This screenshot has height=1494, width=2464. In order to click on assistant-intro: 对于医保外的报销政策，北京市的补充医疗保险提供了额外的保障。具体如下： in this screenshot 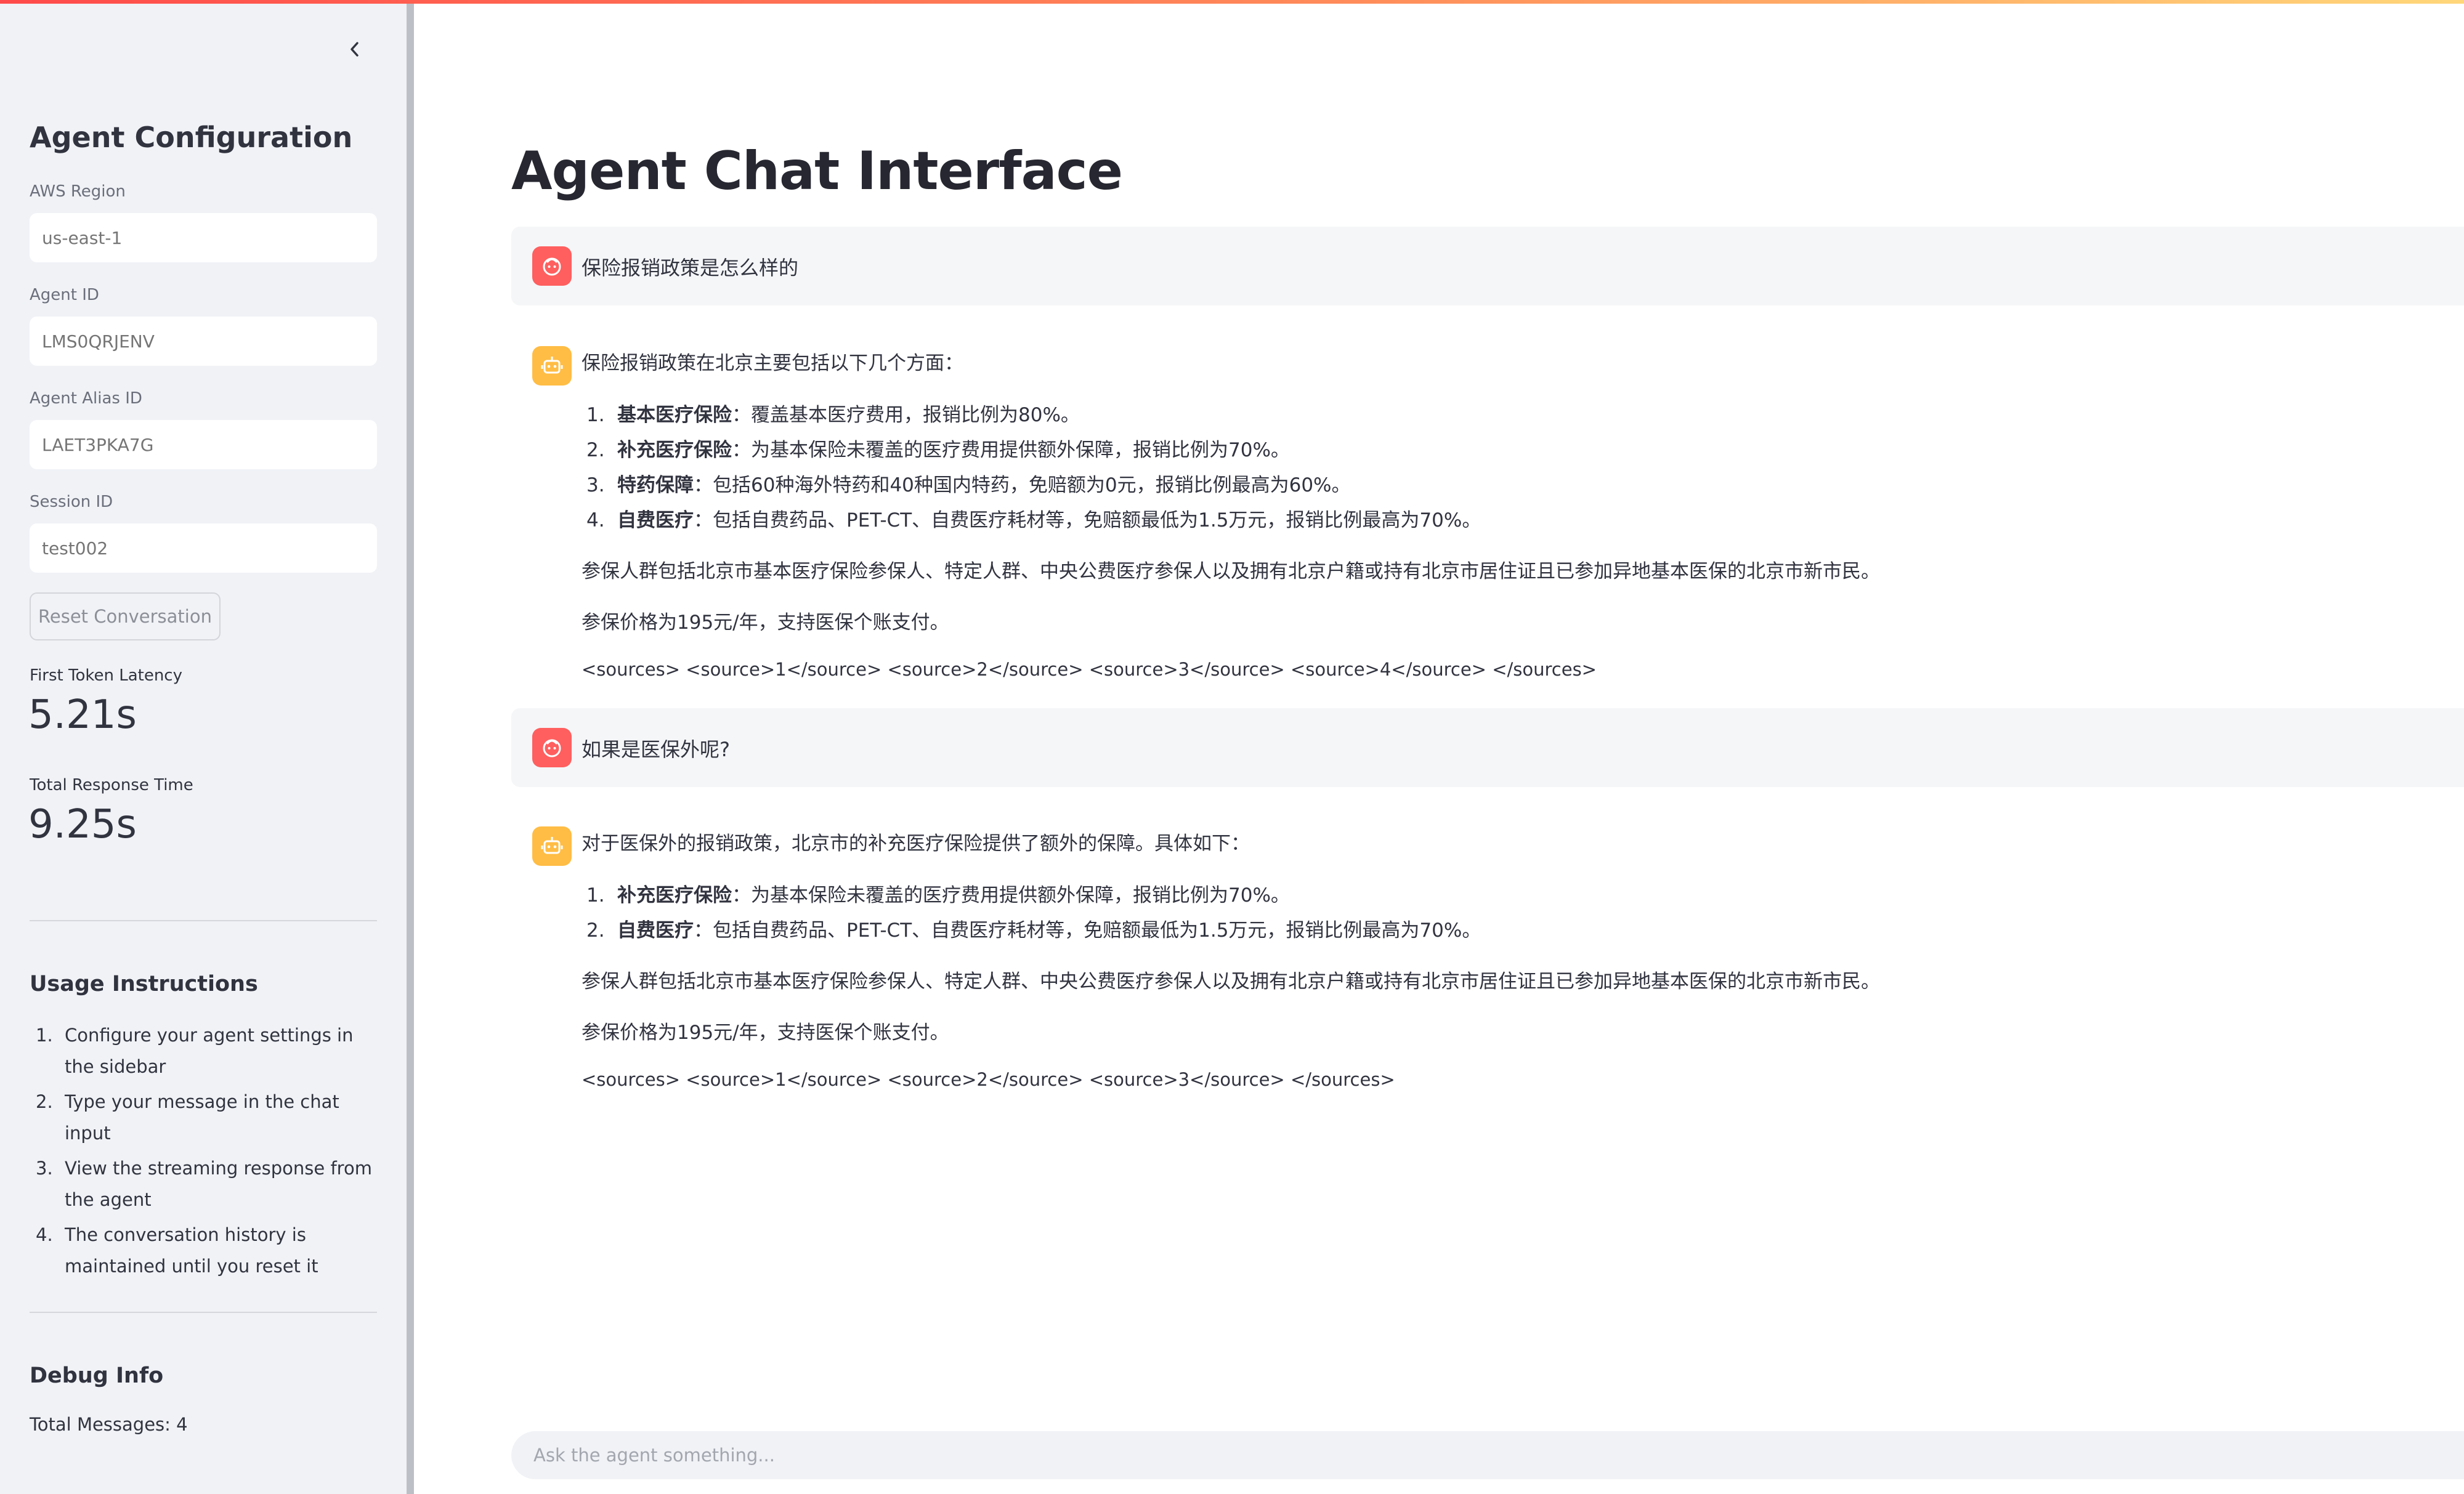, I will do `click(916, 844)`.